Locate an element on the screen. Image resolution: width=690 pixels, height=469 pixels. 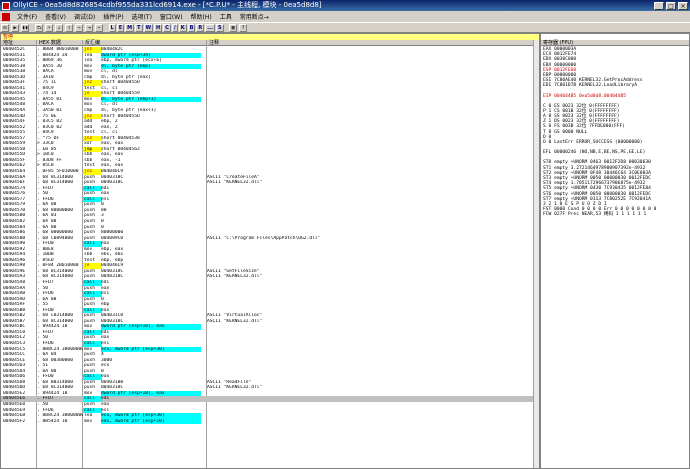
menu-help: 帮助(H) is located at coordinates (201, 16).